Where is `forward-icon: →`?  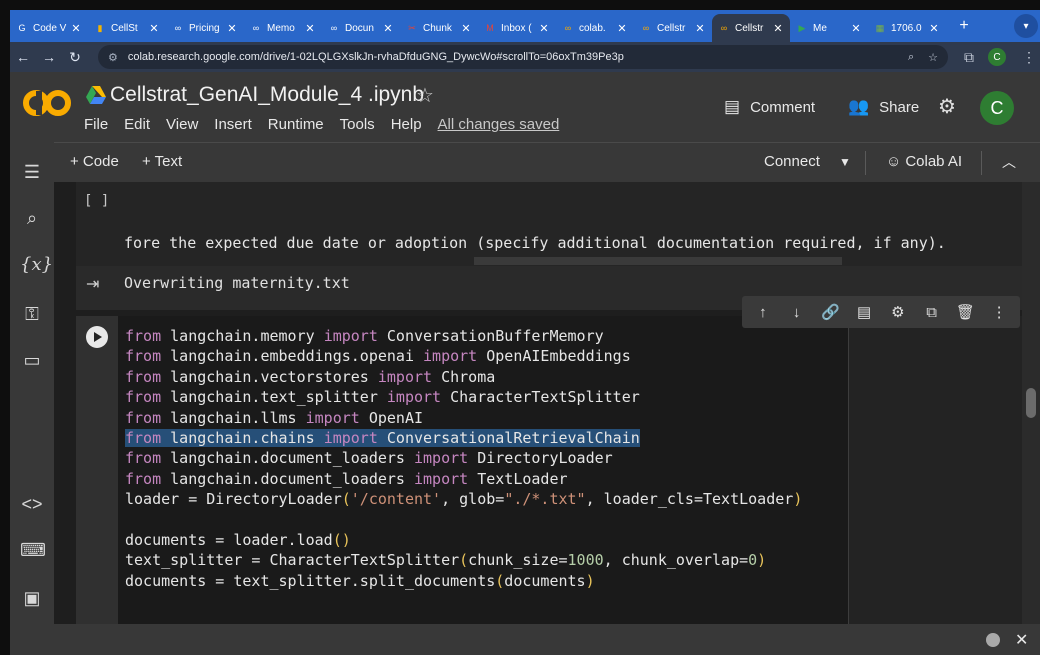 forward-icon: → is located at coordinates (49, 57).